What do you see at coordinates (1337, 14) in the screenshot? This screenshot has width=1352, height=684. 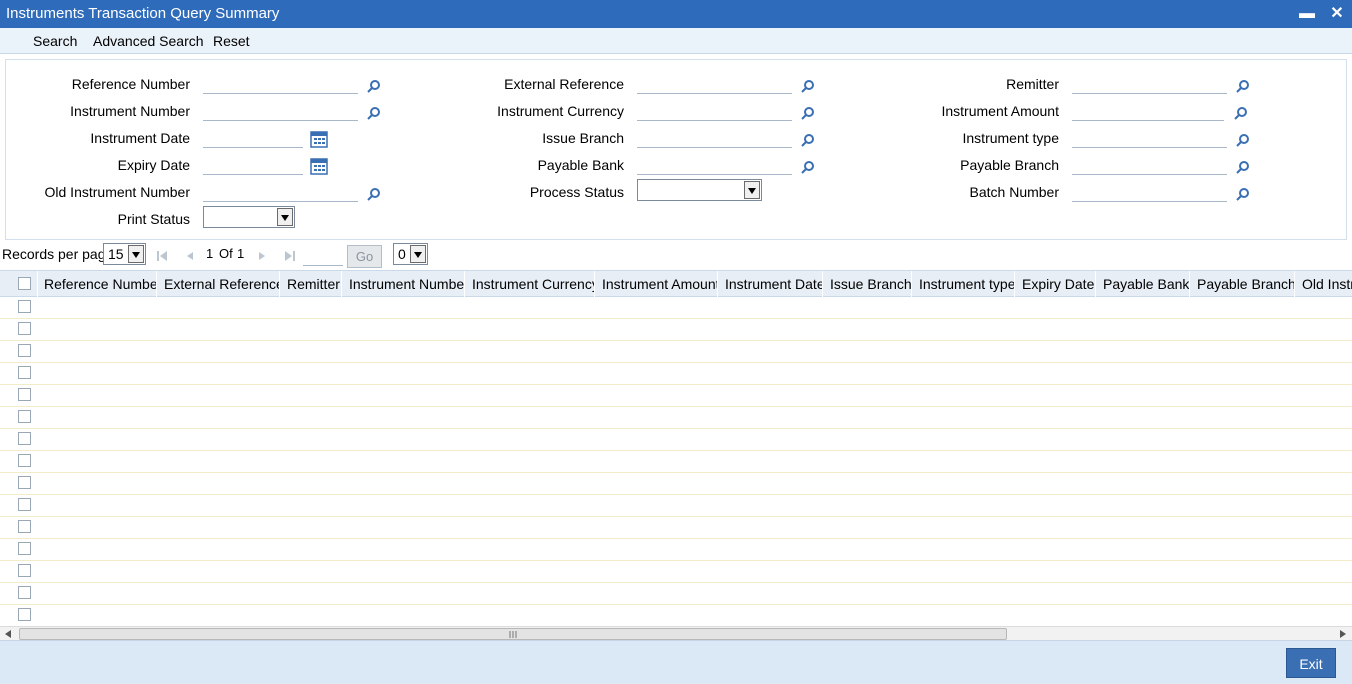 I see `close-icon: ✕` at bounding box center [1337, 14].